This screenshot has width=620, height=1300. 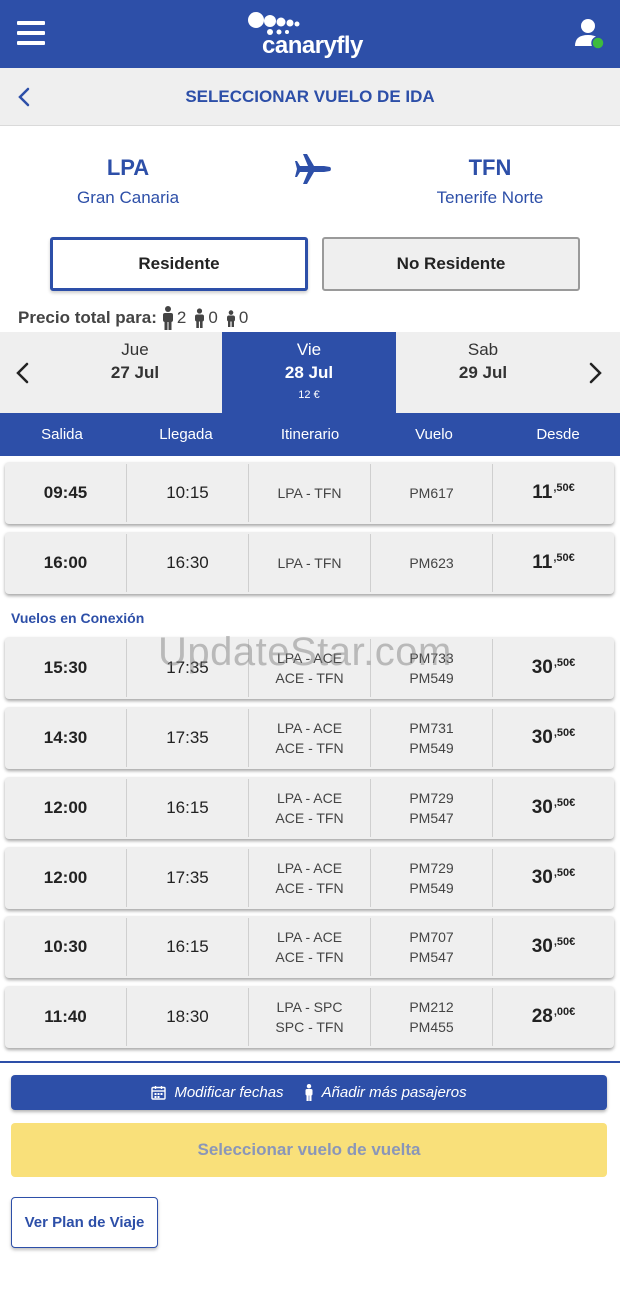 I want to click on app-header: canaryfly, so click(x=310, y=34).